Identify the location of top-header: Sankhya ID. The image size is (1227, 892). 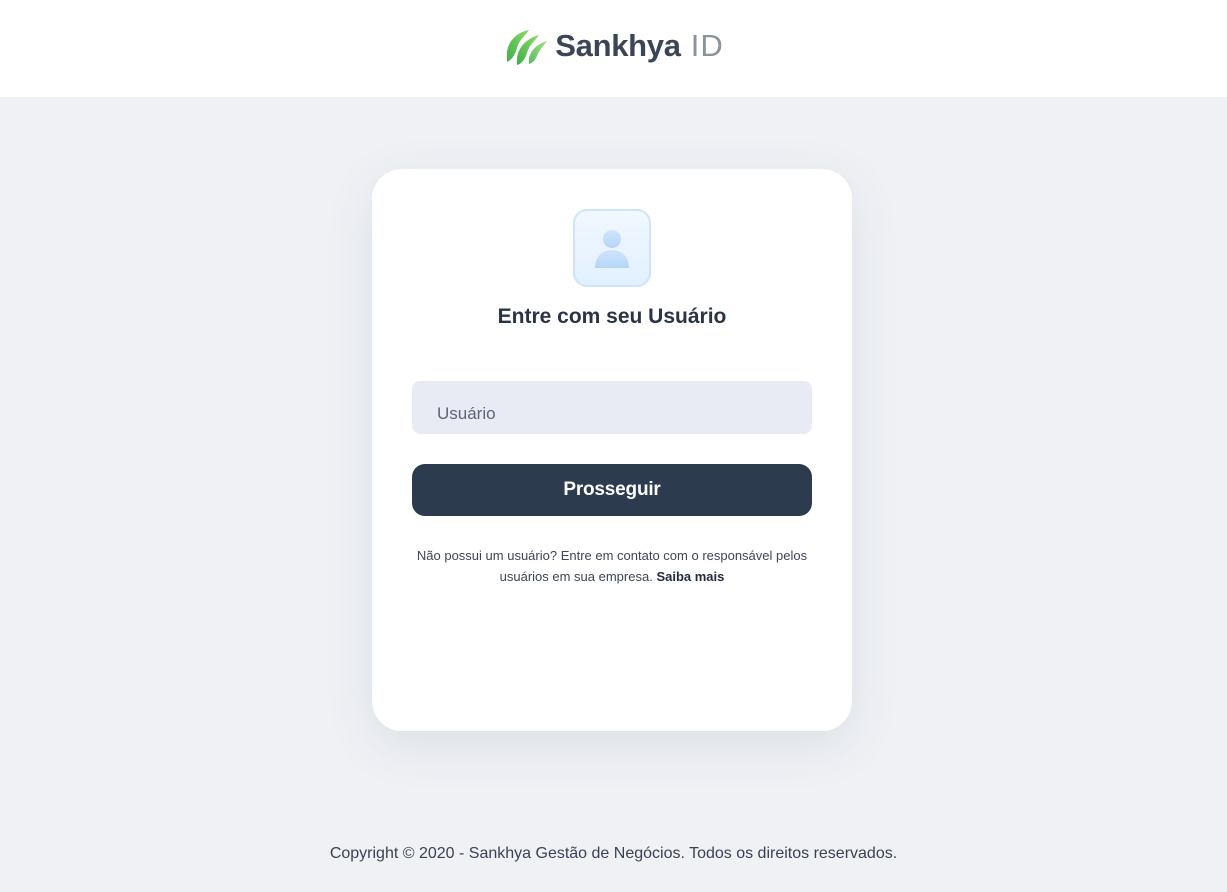
(613, 48).